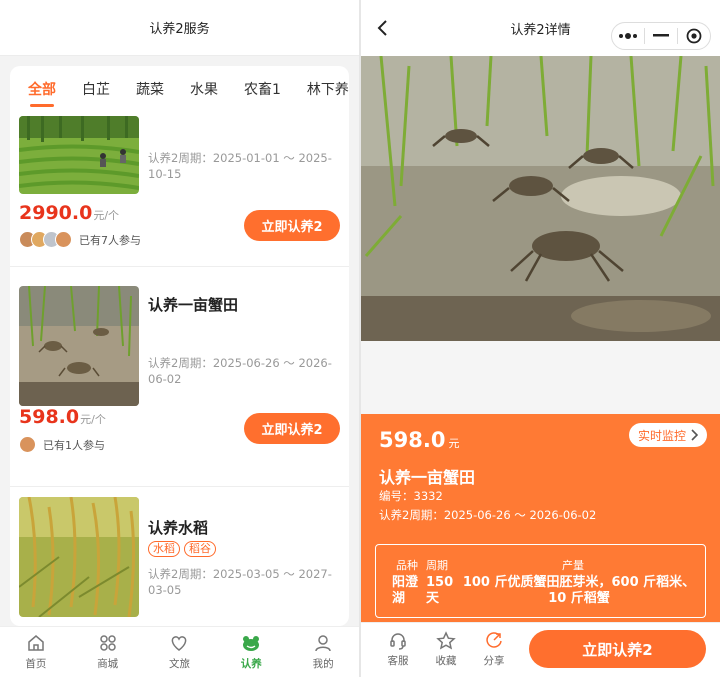  What do you see at coordinates (79, 155) in the screenshot?
I see `tea-field-image` at bounding box center [79, 155].